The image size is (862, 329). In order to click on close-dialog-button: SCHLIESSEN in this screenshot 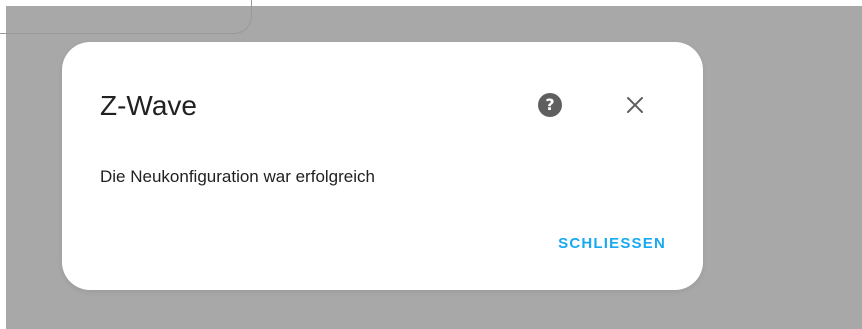, I will do `click(612, 244)`.